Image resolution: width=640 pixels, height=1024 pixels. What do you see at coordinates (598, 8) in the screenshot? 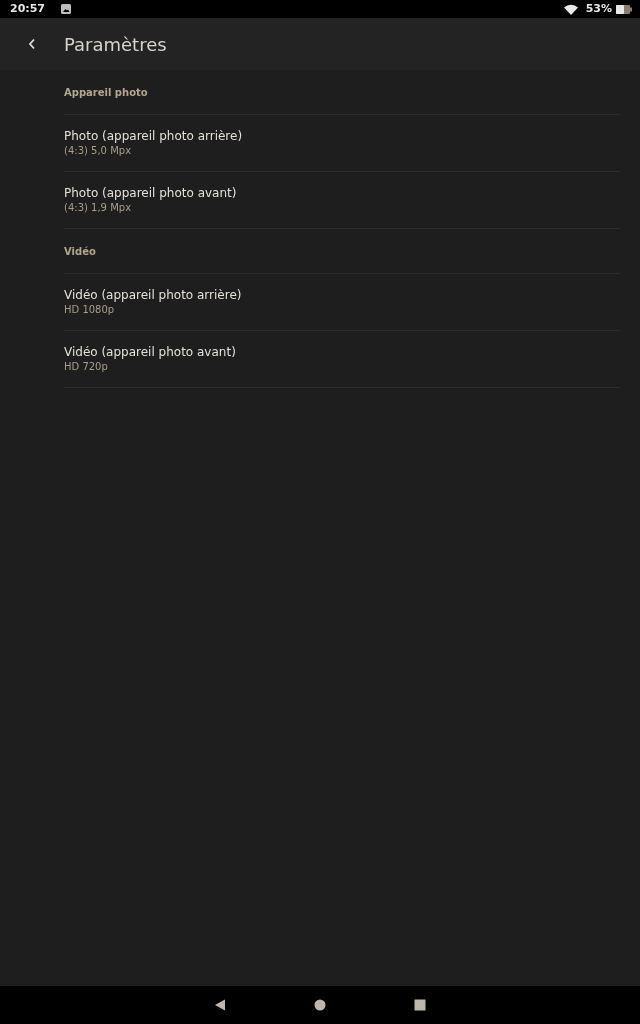
I see `battery-percent: 53%` at bounding box center [598, 8].